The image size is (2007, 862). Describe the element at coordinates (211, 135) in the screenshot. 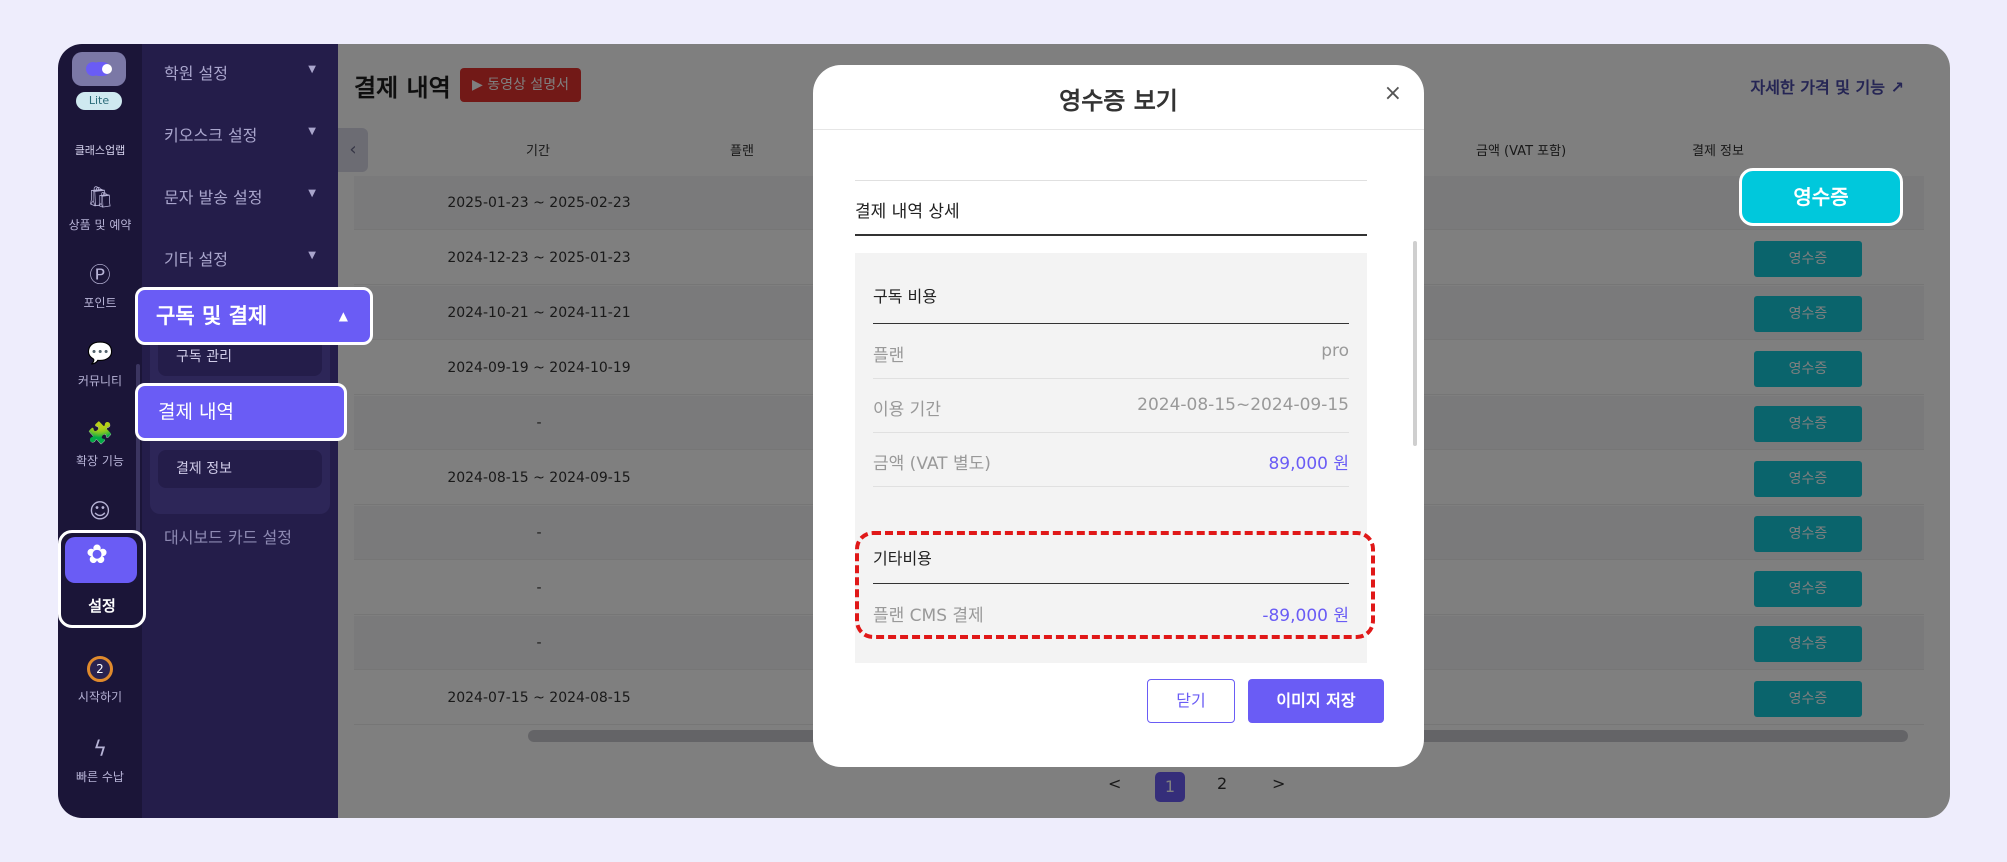

I see `nav-label: 키오스크 설정` at that location.